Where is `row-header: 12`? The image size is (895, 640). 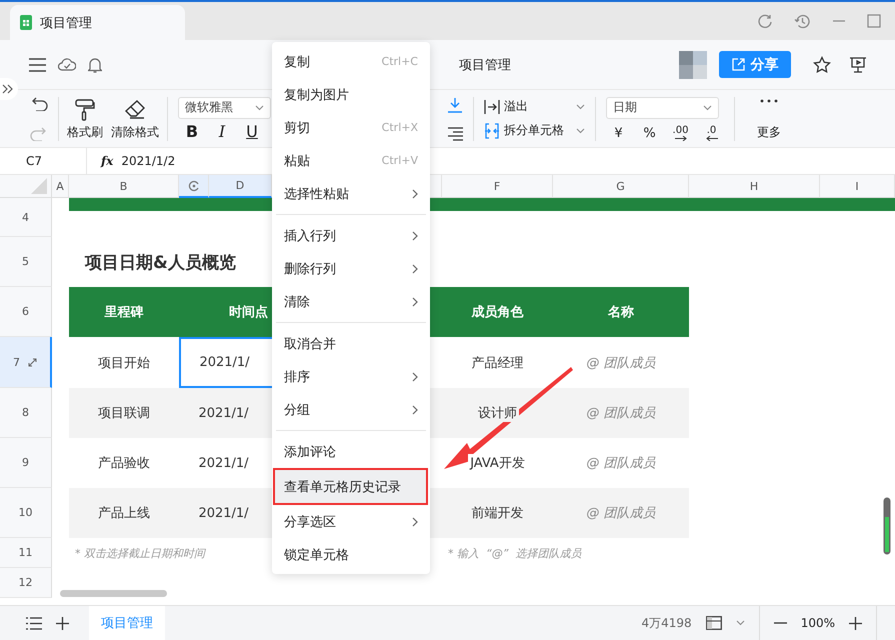 row-header: 12 is located at coordinates (26, 583).